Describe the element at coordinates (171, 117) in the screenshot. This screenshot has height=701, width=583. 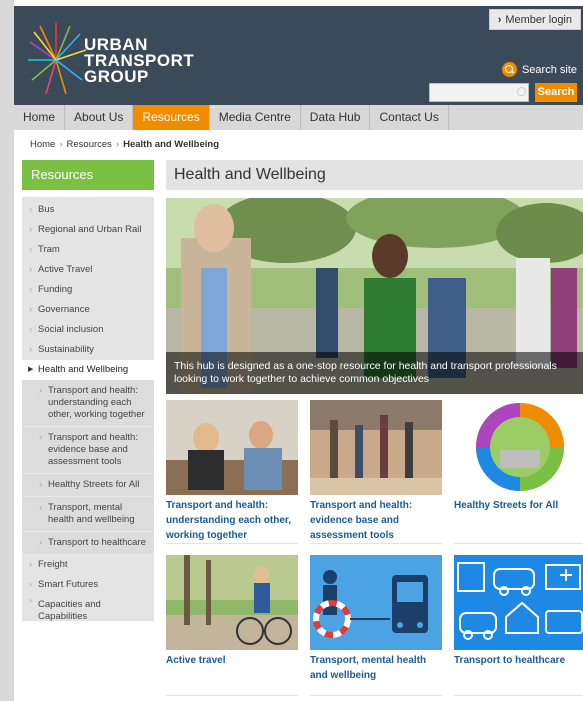
I see `nav-resources: Resources` at that location.